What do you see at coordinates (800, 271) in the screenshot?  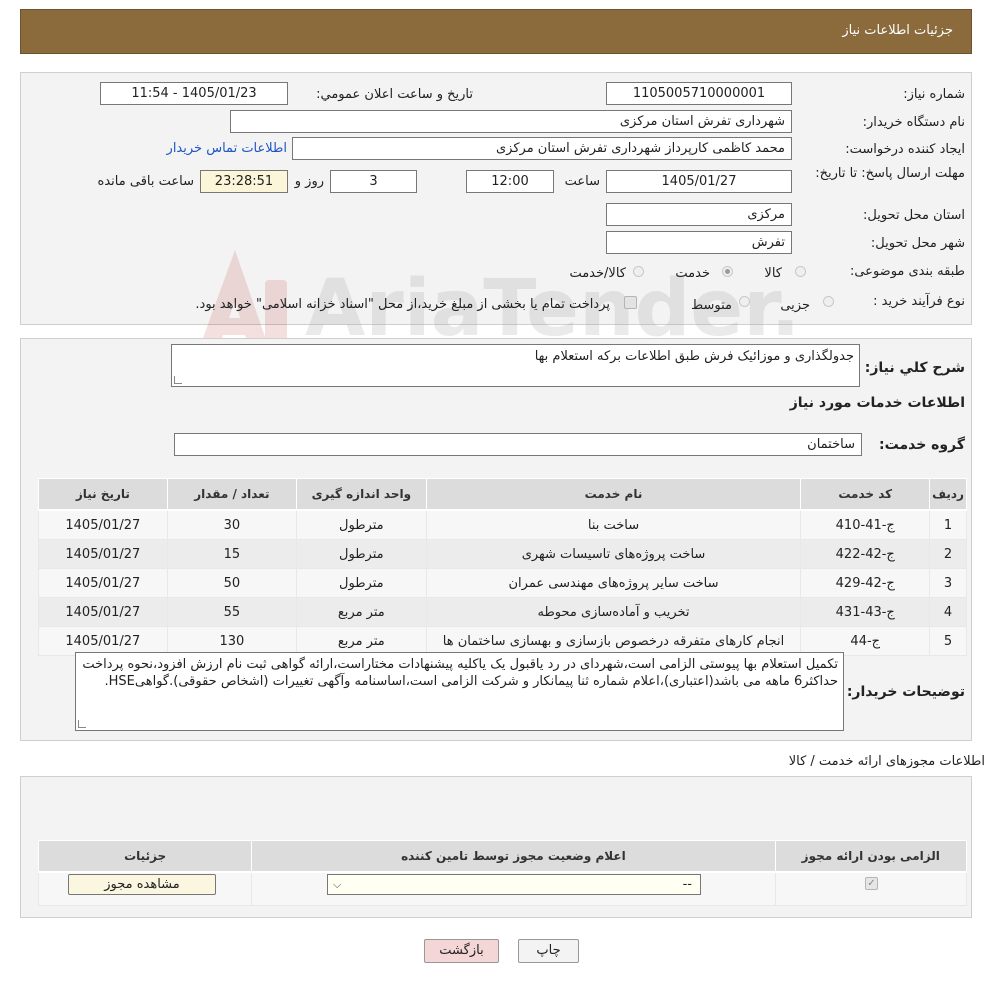 I see `category-radio-goods` at bounding box center [800, 271].